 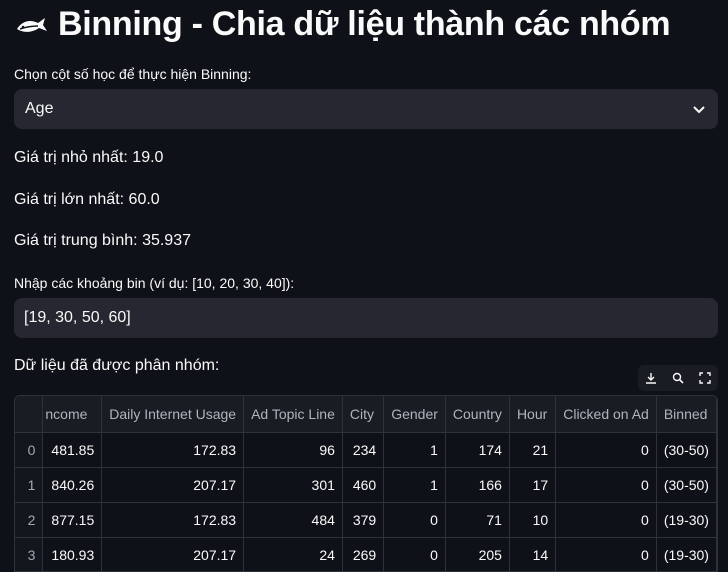 I want to click on table-cell: 301, so click(x=293, y=485).